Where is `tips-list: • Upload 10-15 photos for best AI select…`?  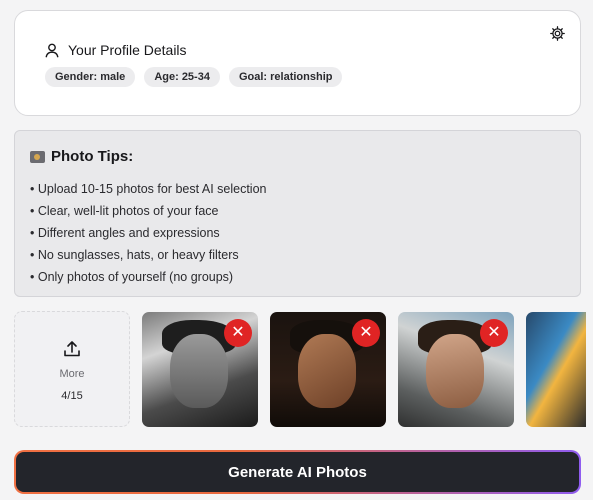 tips-list: • Upload 10-15 photos for best AI select… is located at coordinates (148, 233).